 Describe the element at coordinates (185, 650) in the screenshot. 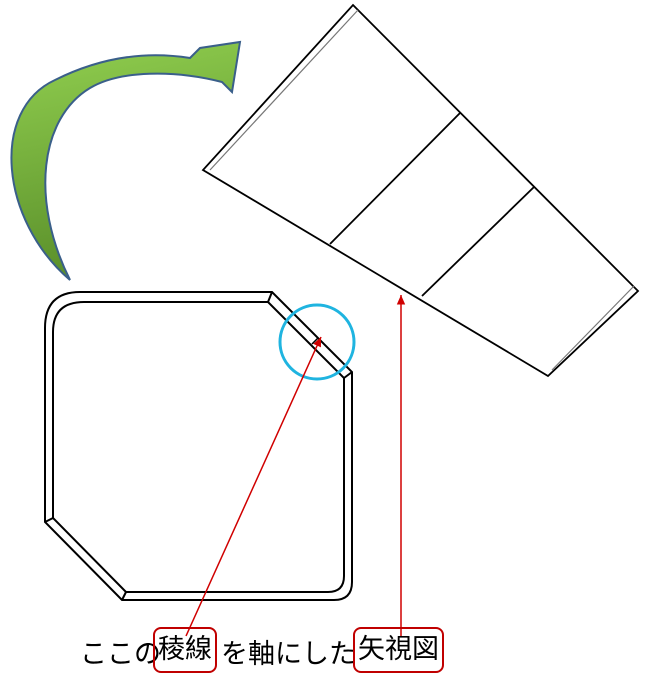

I see `caption-boxed-edge: 稜線` at that location.